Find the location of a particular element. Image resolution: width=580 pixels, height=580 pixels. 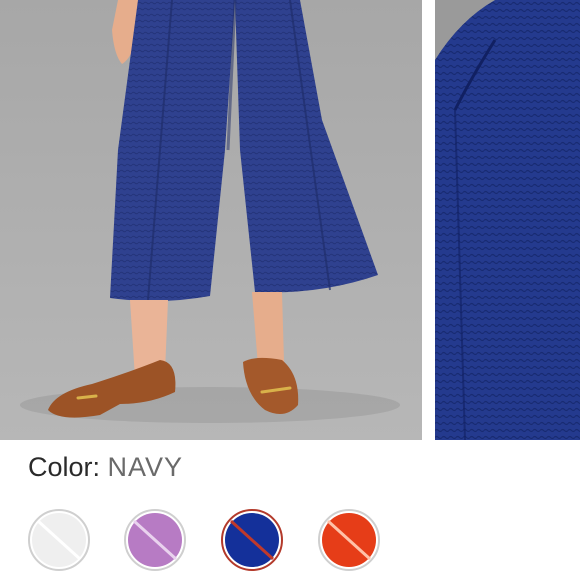

swatch-white-fill is located at coordinates (59, 540).